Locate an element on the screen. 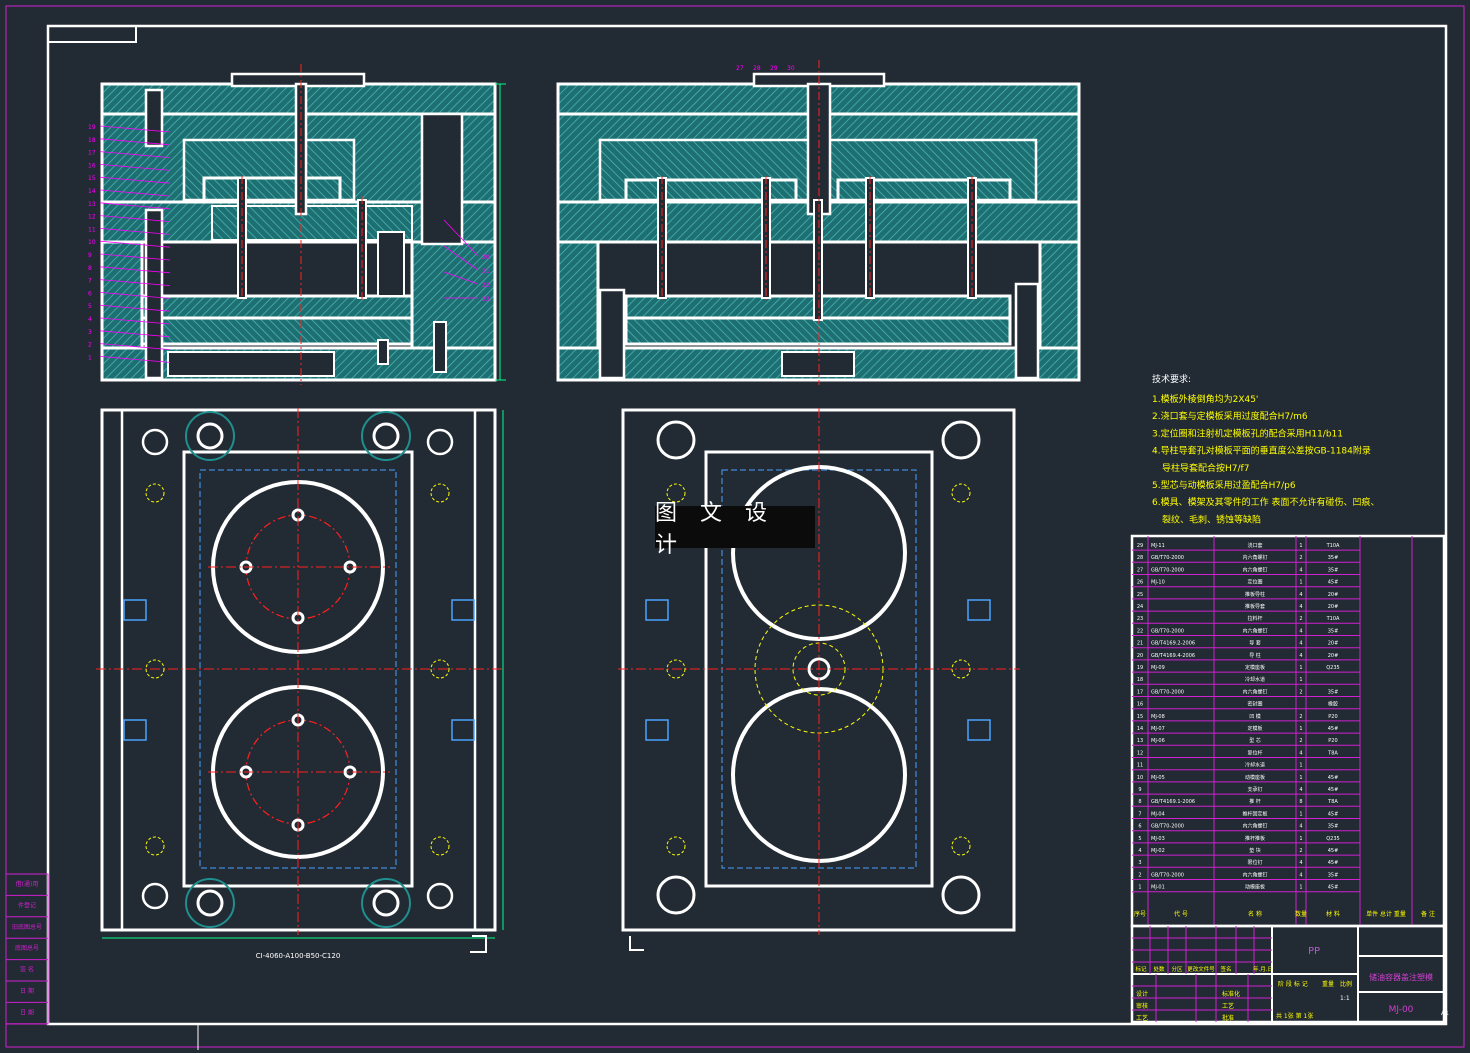 This screenshot has height=1053, width=1470. bom-cell: 24 is located at coordinates (1140, 607).